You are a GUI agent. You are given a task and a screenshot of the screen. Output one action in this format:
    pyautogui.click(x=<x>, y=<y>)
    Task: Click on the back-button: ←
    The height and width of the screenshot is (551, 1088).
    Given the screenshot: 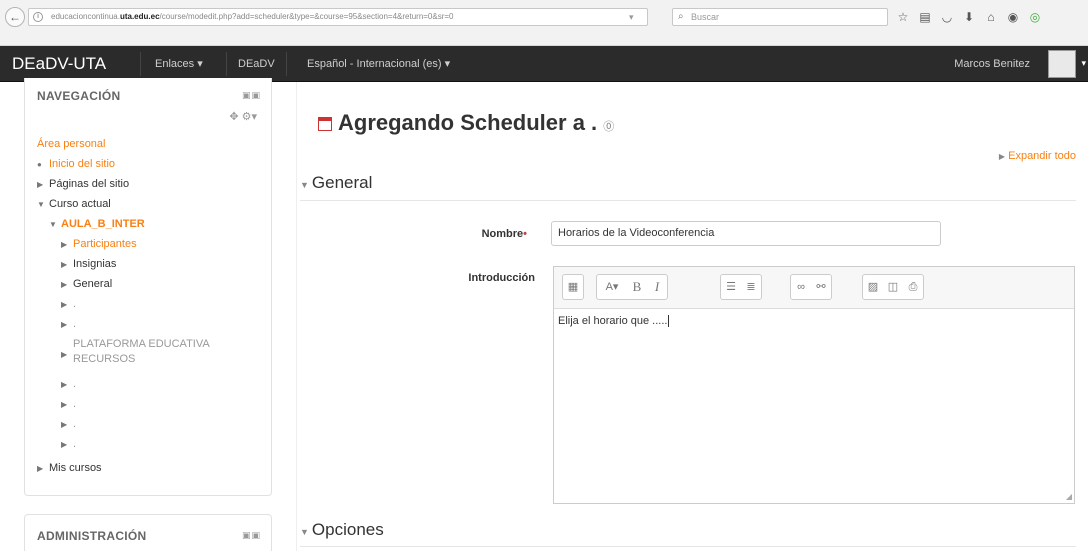 What is the action you would take?
    pyautogui.click(x=15, y=17)
    